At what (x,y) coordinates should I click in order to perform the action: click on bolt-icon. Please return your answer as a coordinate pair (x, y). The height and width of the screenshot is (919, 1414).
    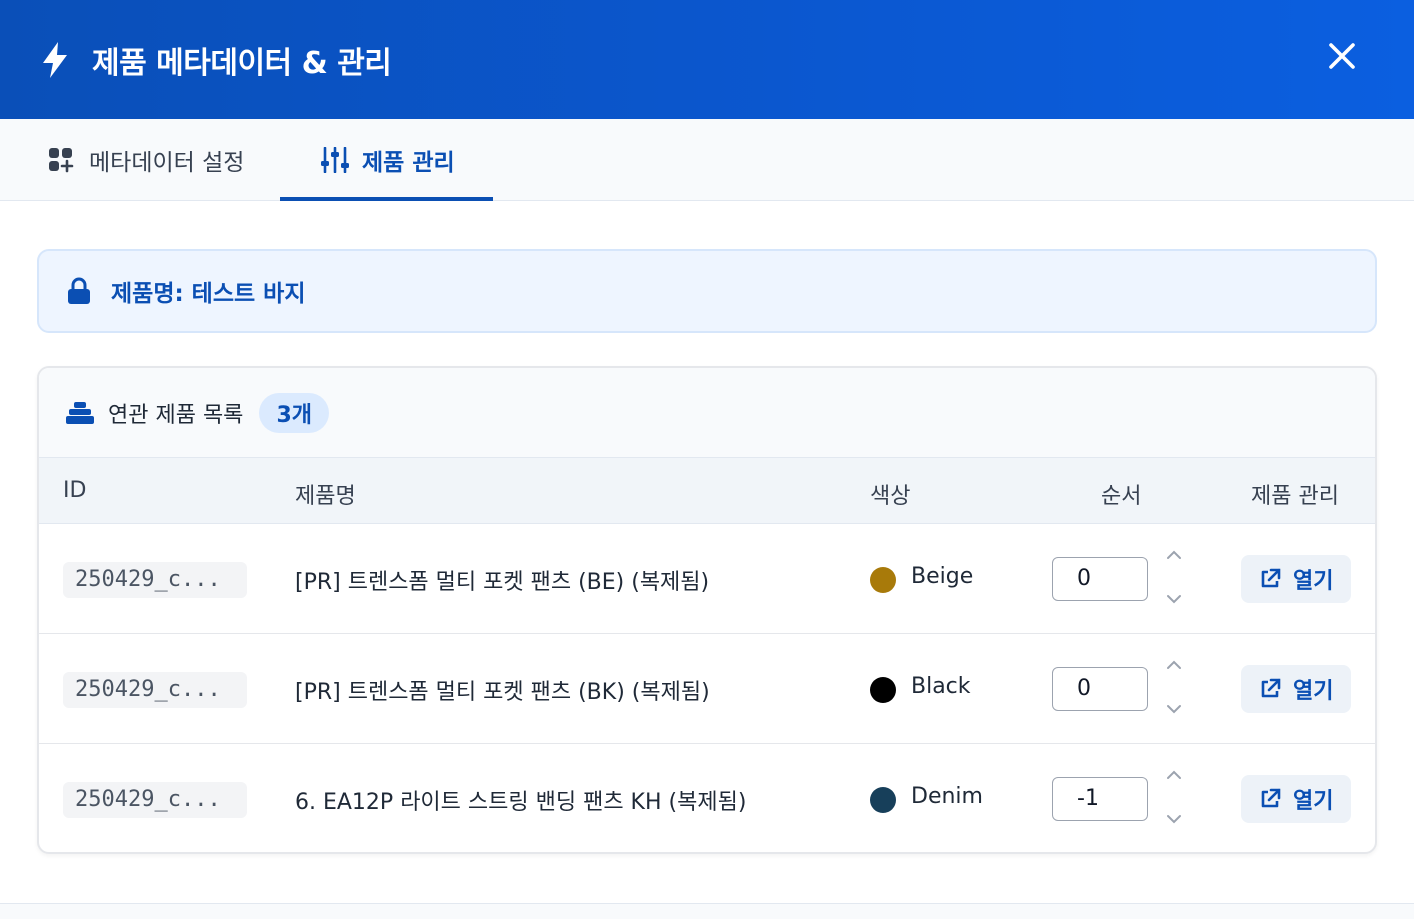
    Looking at the image, I should click on (57, 60).